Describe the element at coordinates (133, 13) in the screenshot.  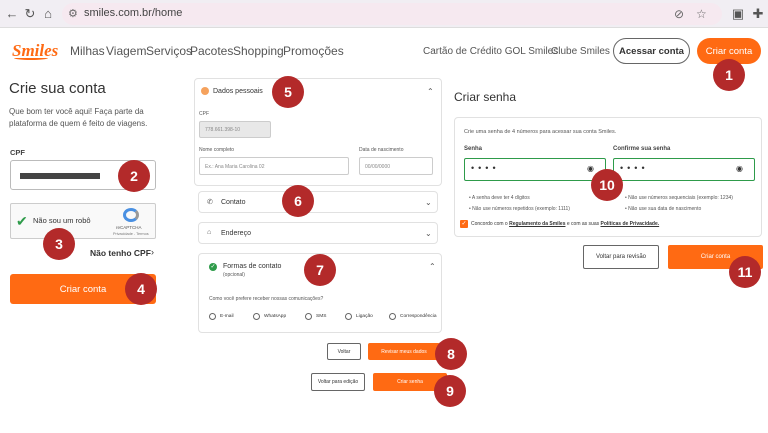
I see `url-text: smiles.com.br/home` at that location.